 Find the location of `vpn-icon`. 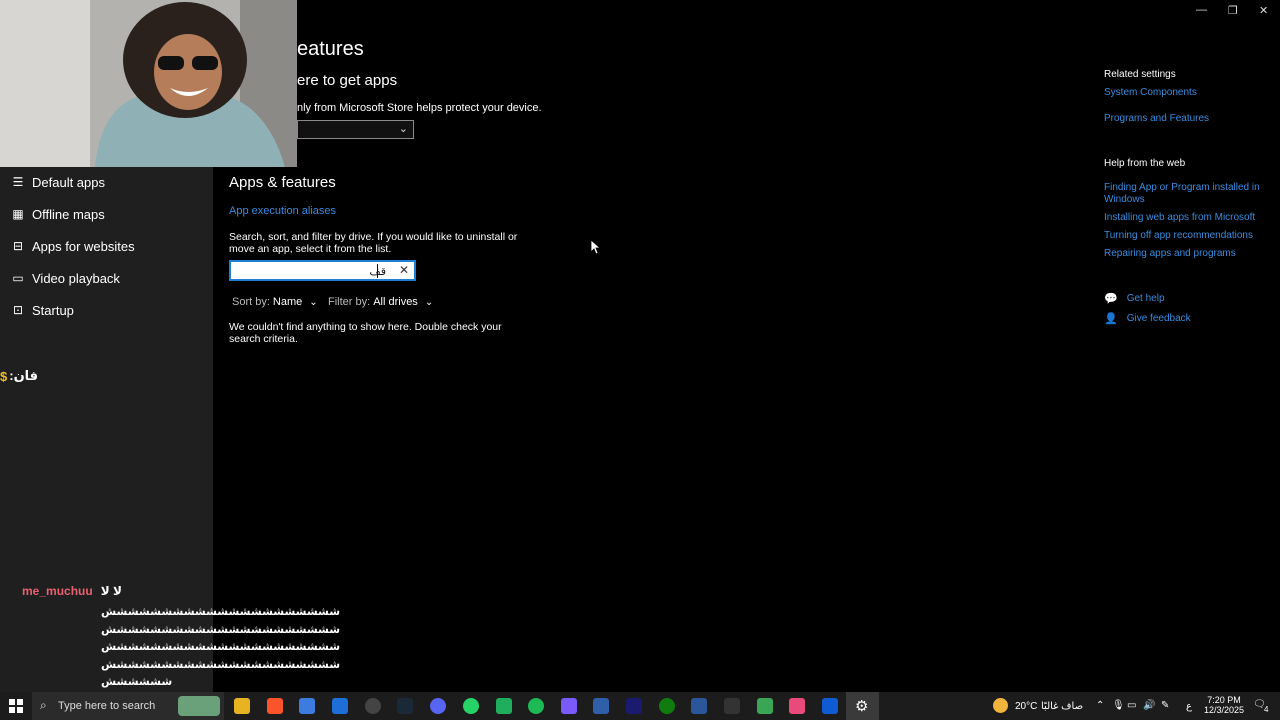

vpn-icon is located at coordinates (601, 706).